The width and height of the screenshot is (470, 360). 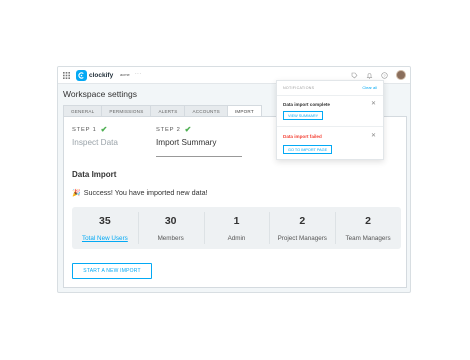 I want to click on help-icon: ?, so click(x=384, y=75).